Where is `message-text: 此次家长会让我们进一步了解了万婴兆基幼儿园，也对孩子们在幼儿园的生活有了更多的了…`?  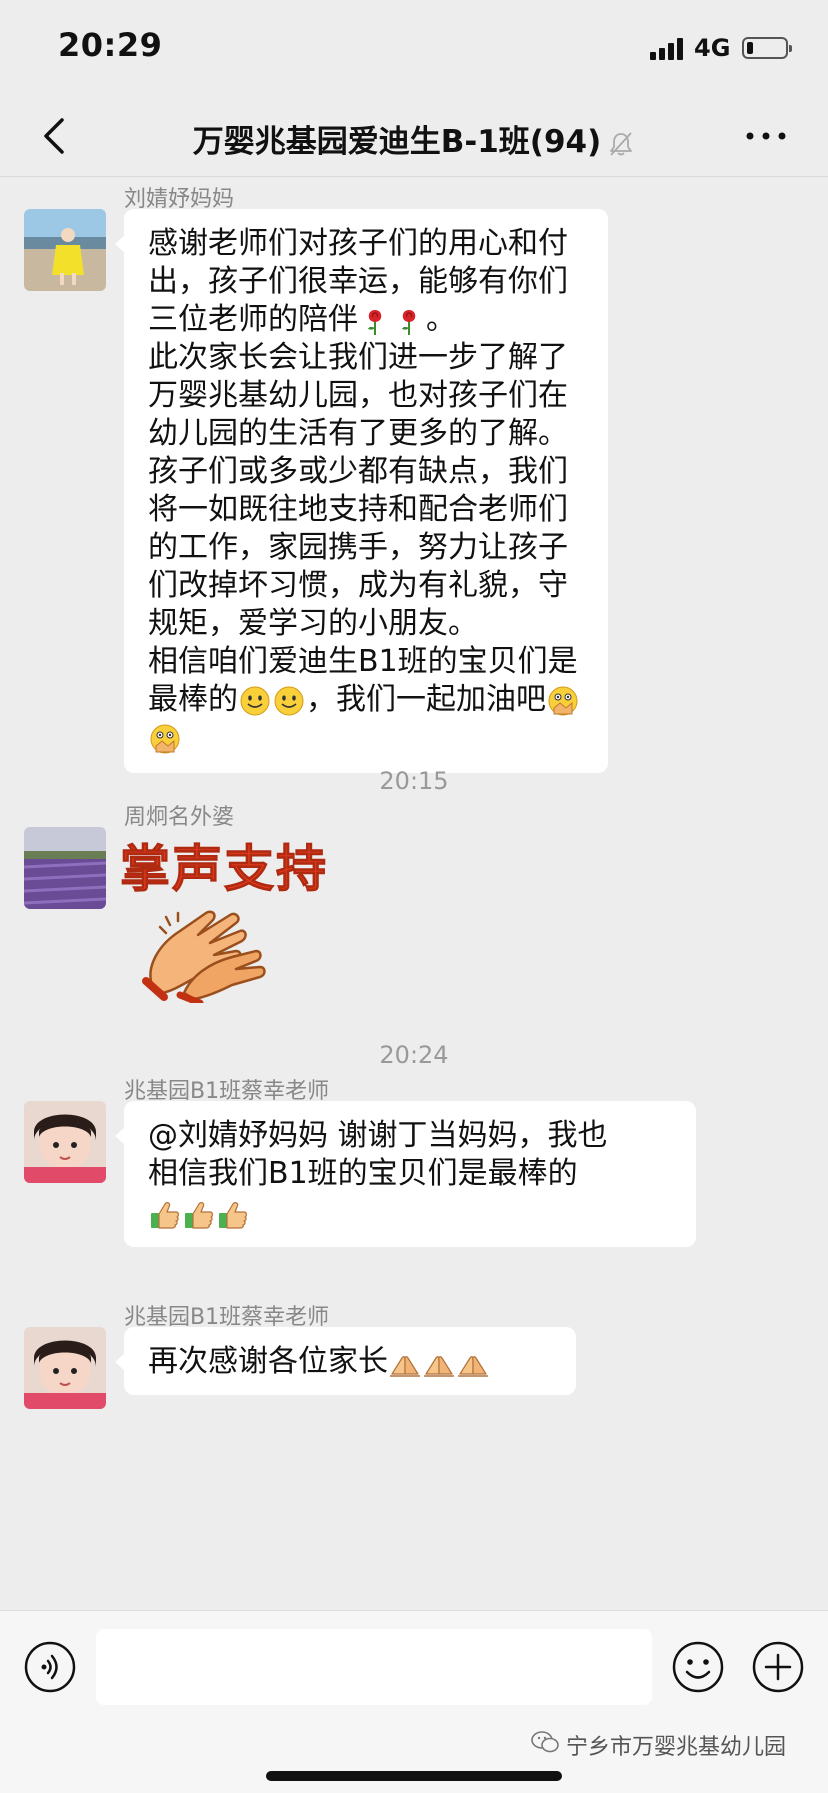 message-text: 此次家长会让我们进一步了解了万婴兆基幼儿园，也对孩子们在幼儿园的生活有了更多的了… is located at coordinates (358, 490).